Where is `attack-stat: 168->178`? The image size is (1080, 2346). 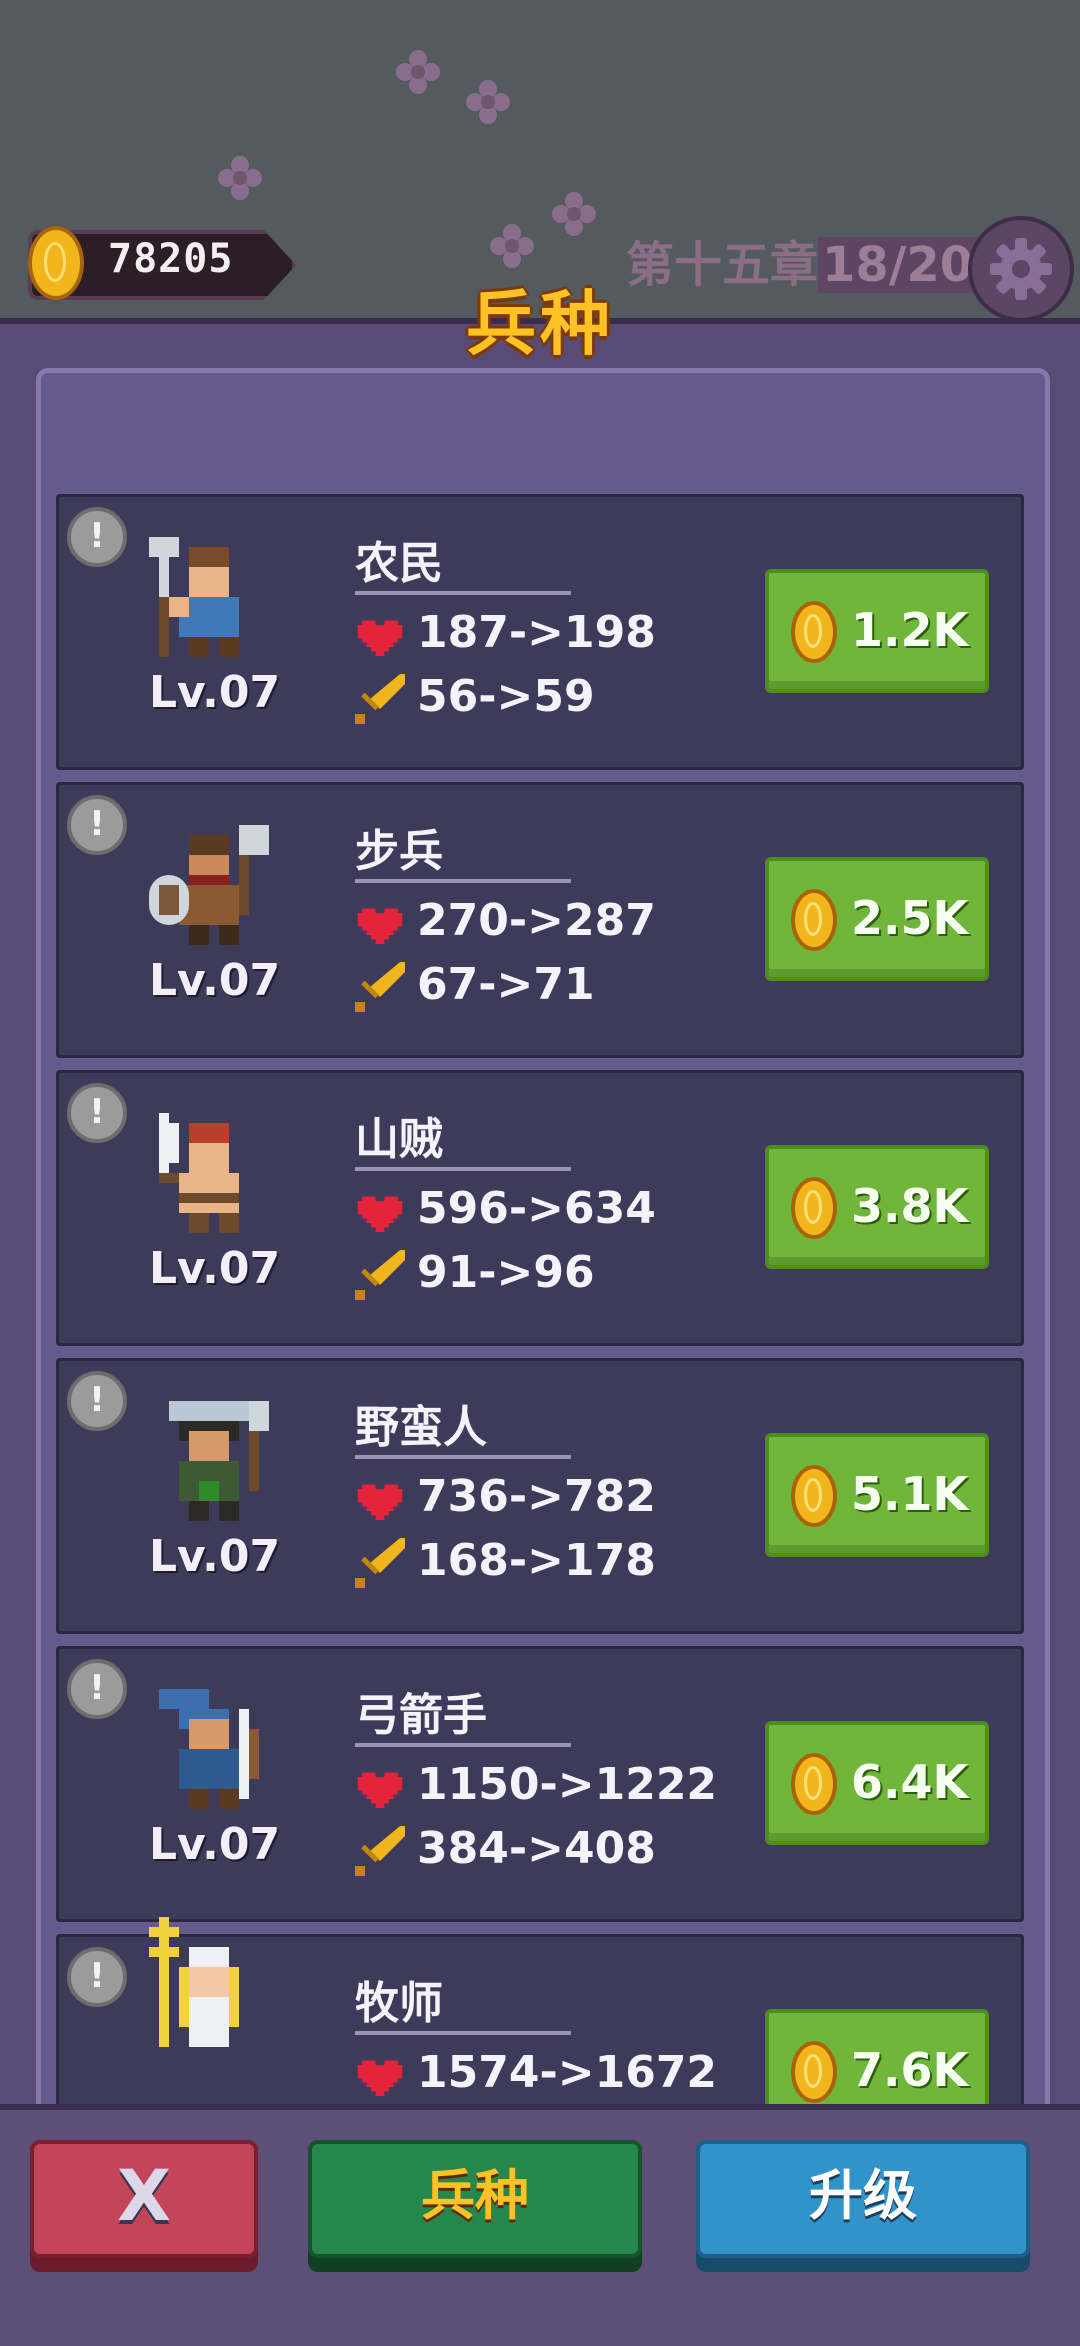 attack-stat: 168->178 is located at coordinates (505, 1561).